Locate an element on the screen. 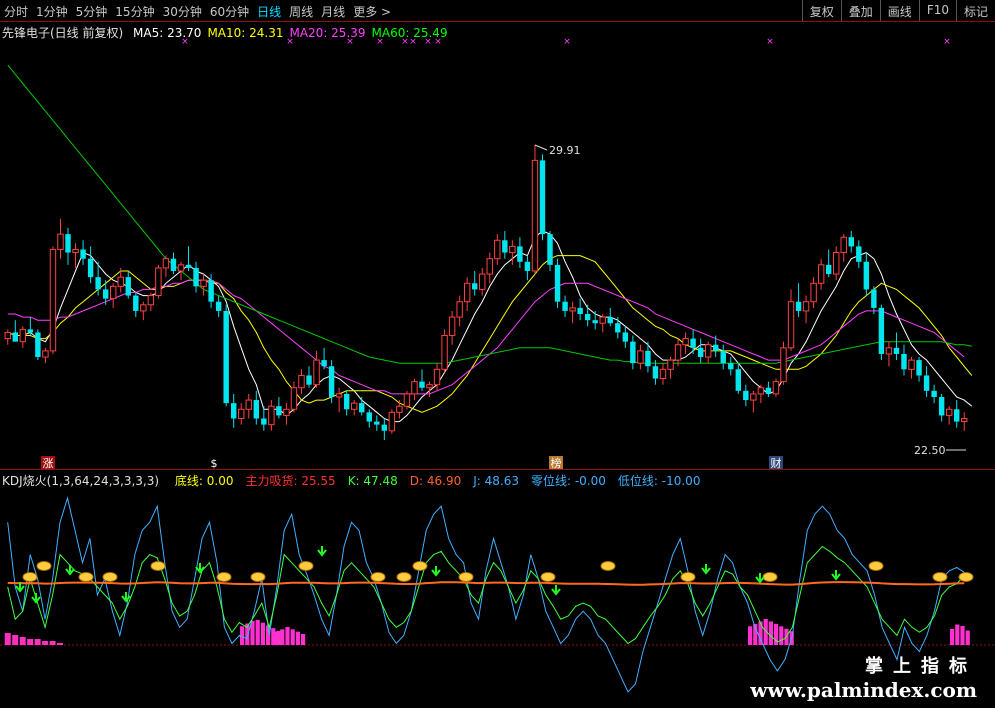 Image resolution: width=995 pixels, height=708 pixels. high-pointer is located at coordinates (541, 147).